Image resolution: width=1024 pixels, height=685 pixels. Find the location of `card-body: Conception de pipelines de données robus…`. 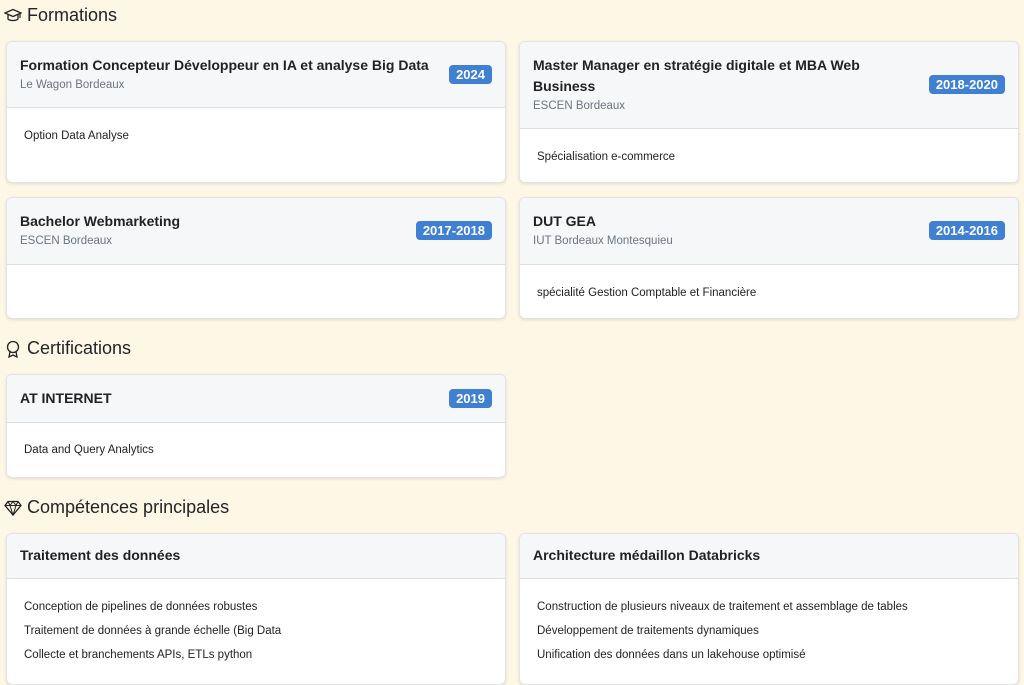

card-body: Conception de pipelines de données robus… is located at coordinates (256, 623).